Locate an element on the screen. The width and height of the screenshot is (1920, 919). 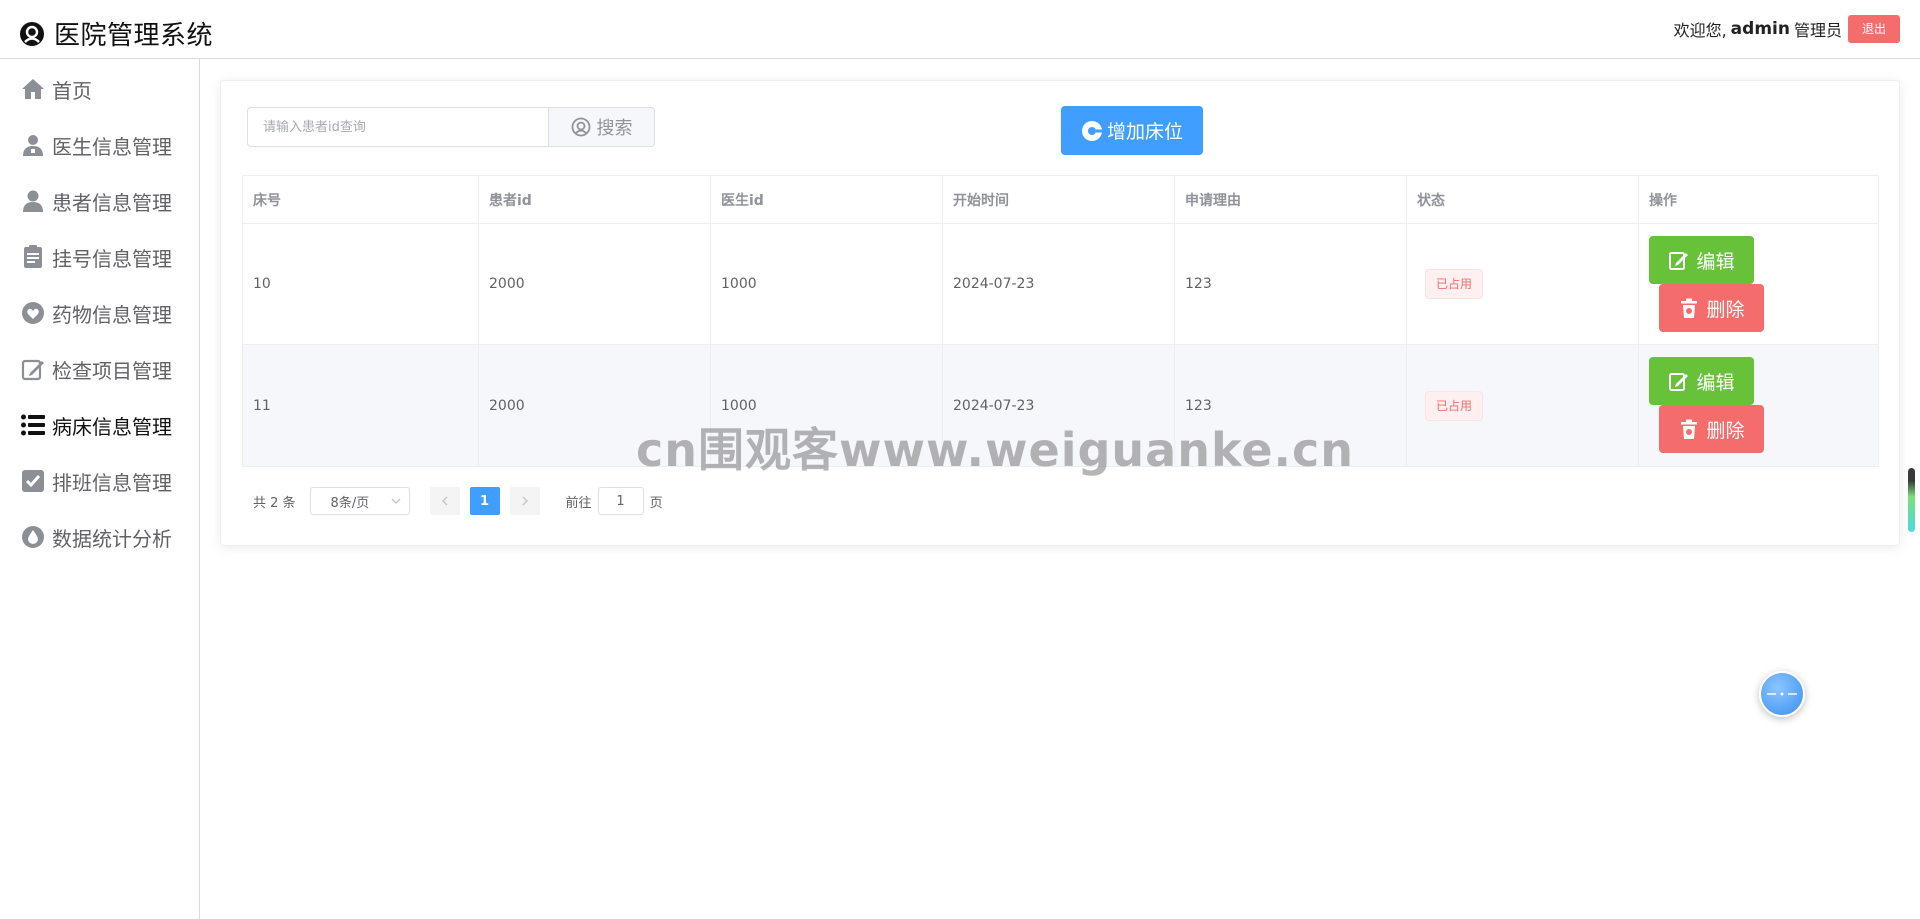
search-input is located at coordinates (398, 127).